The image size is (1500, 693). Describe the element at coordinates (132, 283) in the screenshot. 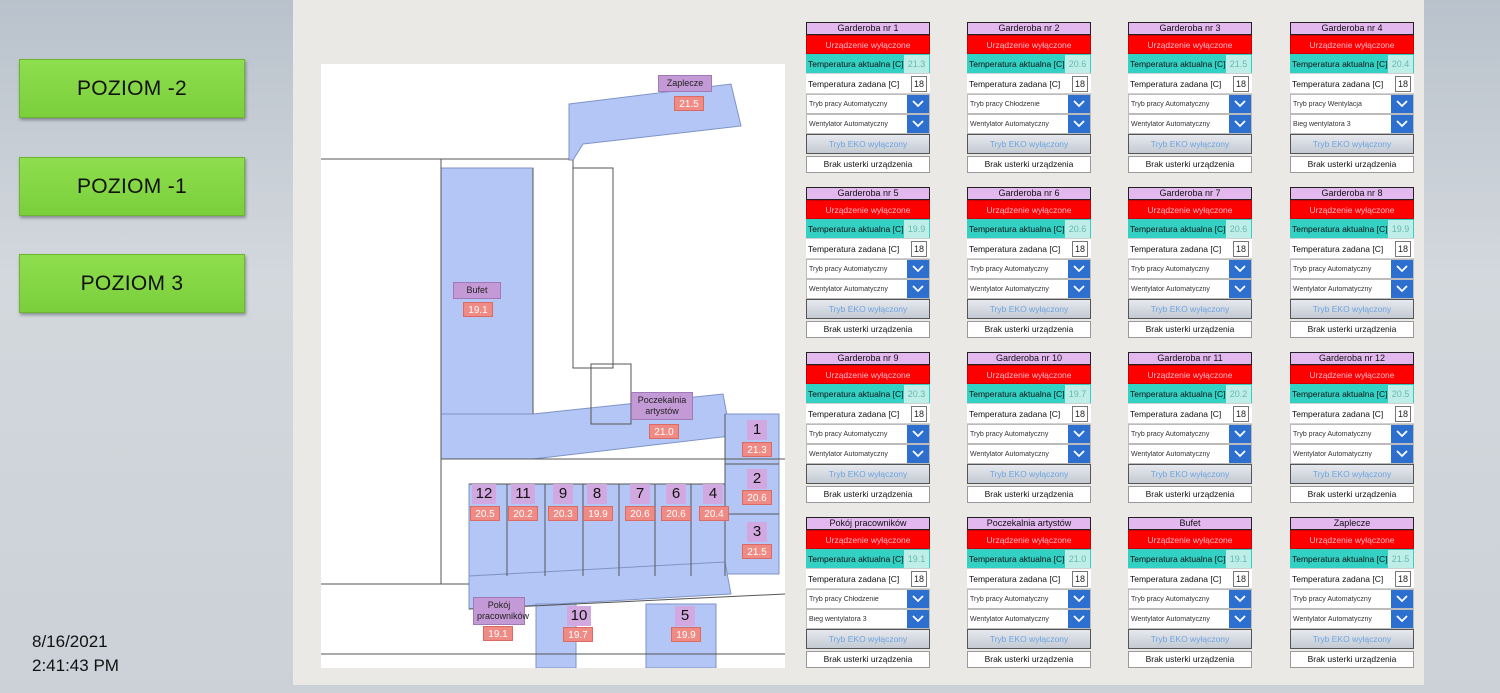

I see `level-3-button: POZIOM 3` at that location.